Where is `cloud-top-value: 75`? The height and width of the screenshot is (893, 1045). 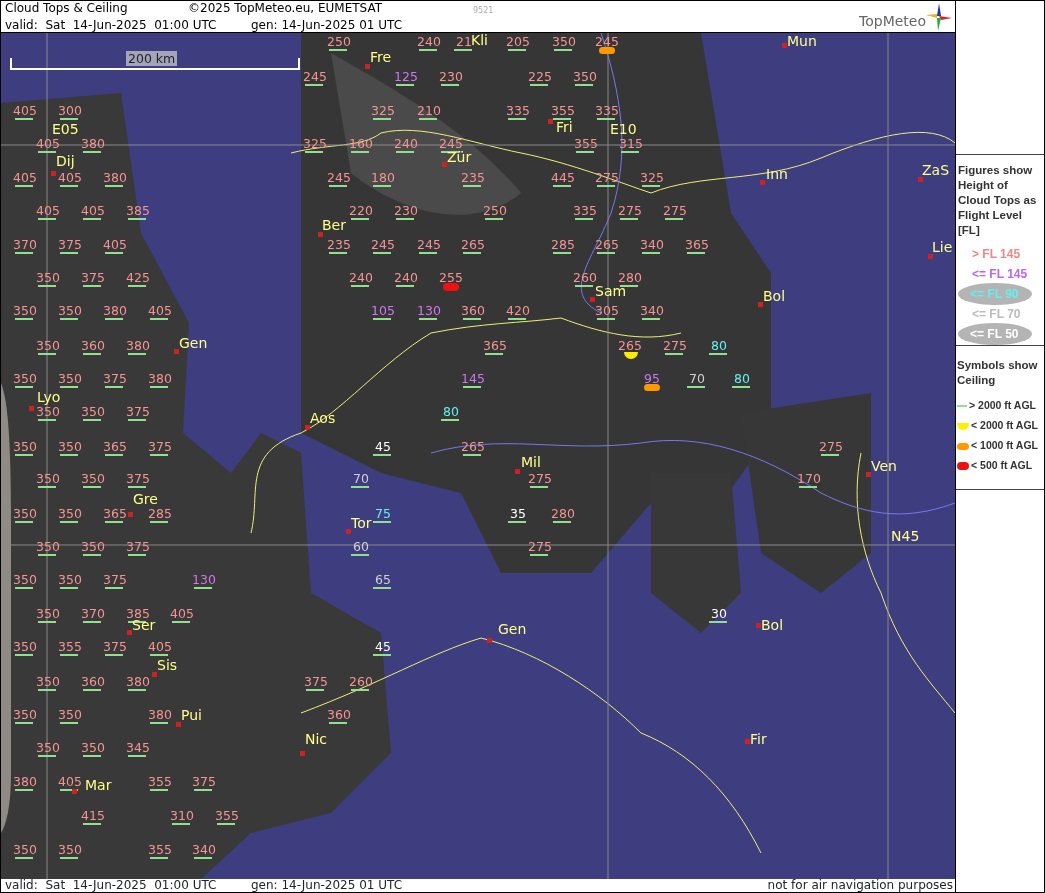
cloud-top-value: 75 is located at coordinates (383, 513).